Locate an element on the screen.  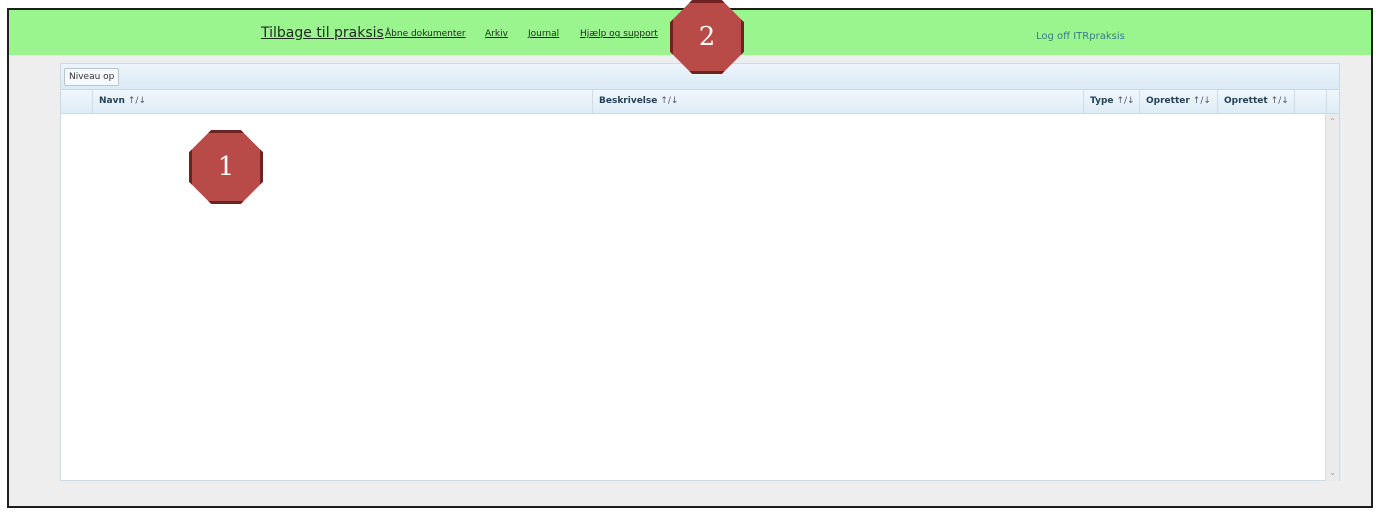
journal-link: Journal is located at coordinates (543, 34).